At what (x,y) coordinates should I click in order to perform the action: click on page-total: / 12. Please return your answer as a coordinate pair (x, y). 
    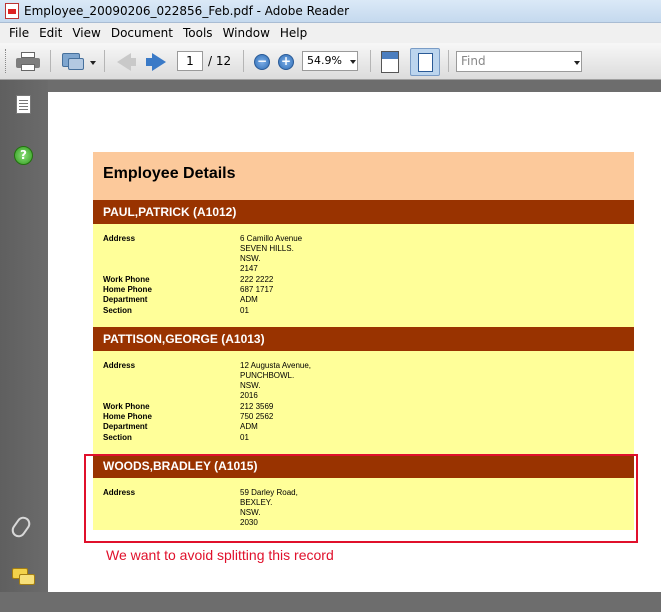
    Looking at the image, I should click on (220, 61).